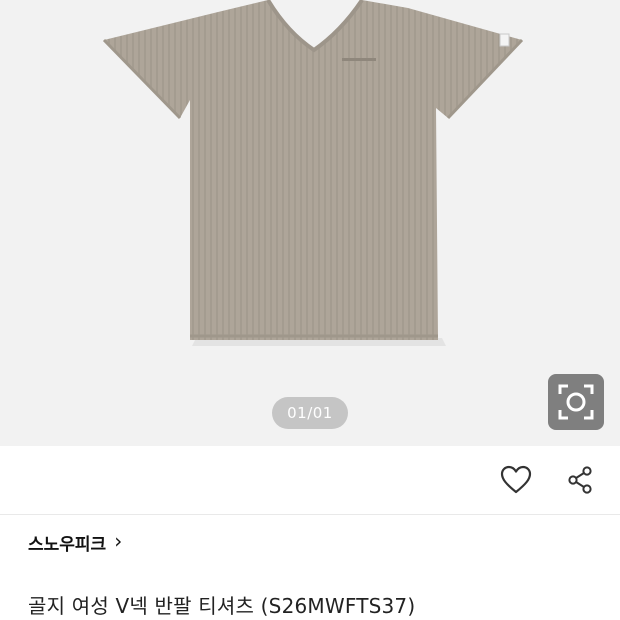 The height and width of the screenshot is (620, 620). I want to click on heart-icon, so click(516, 479).